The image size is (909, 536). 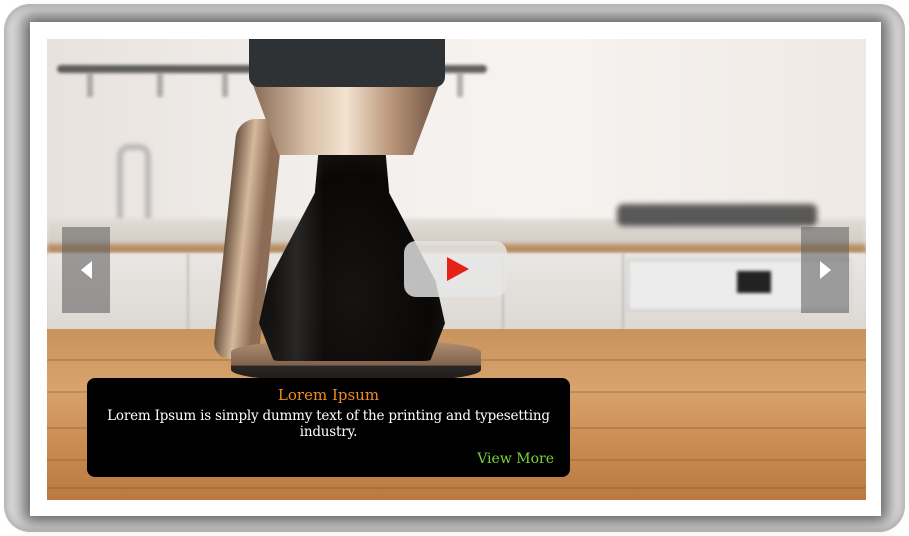 What do you see at coordinates (754, 282) in the screenshot?
I see `oven-window` at bounding box center [754, 282].